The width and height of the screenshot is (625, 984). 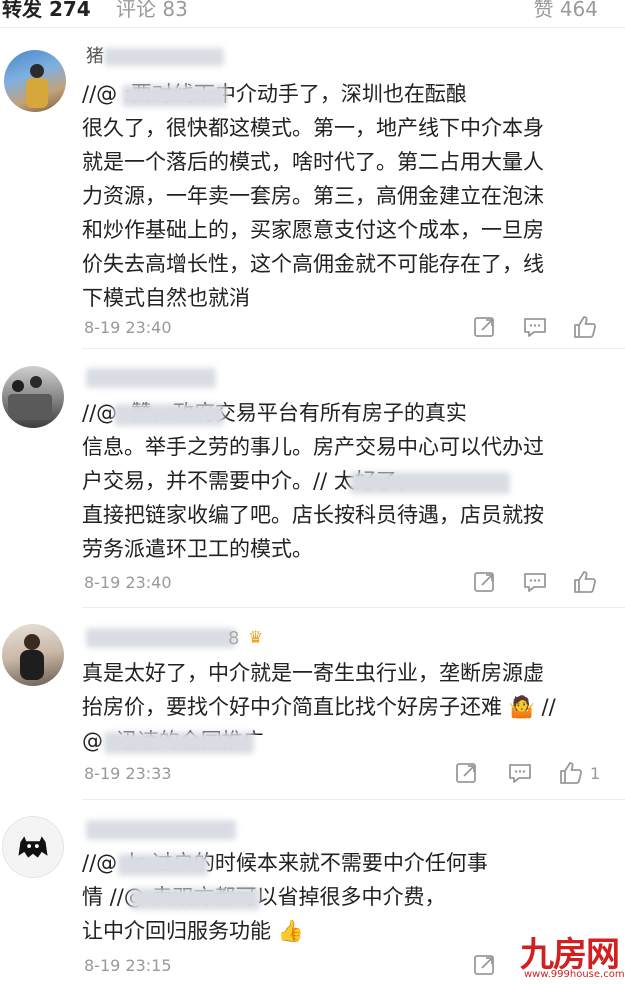 What do you see at coordinates (565, 10) in the screenshot?
I see `tab-like: 赞 464` at bounding box center [565, 10].